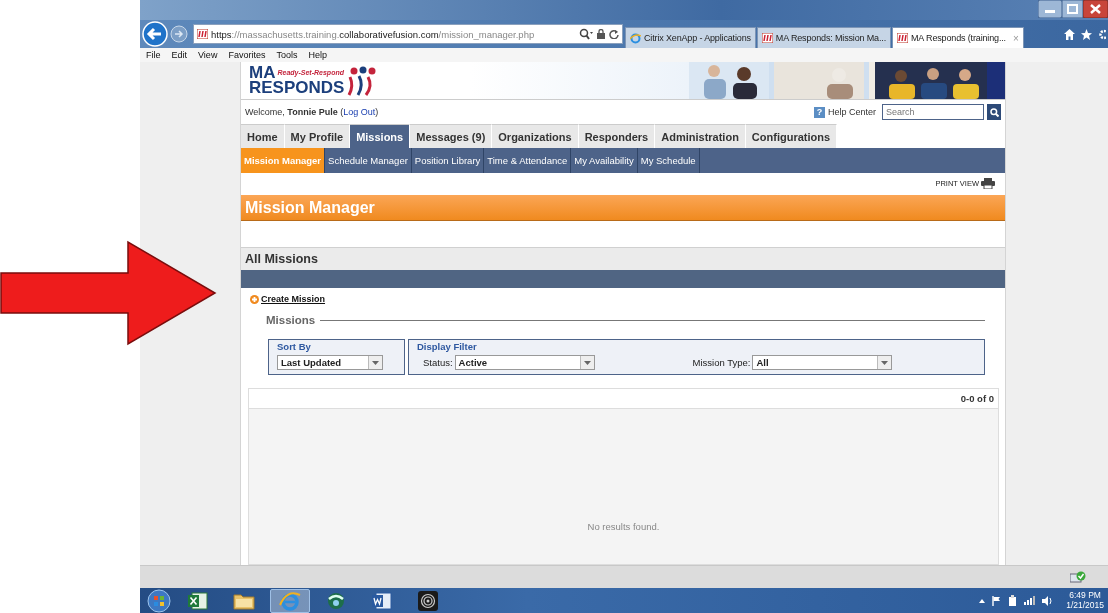 The image size is (1108, 613). I want to click on search-field: Search, so click(933, 112).